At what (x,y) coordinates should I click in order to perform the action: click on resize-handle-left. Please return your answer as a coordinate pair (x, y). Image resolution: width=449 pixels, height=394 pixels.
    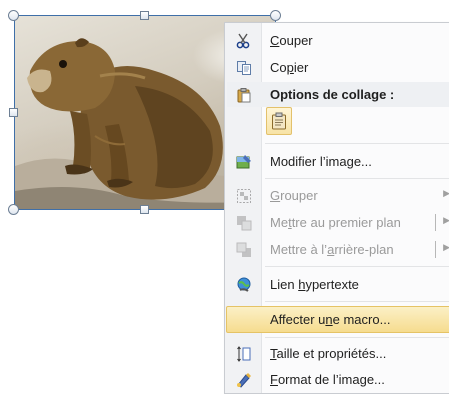
    Looking at the image, I should click on (13, 112).